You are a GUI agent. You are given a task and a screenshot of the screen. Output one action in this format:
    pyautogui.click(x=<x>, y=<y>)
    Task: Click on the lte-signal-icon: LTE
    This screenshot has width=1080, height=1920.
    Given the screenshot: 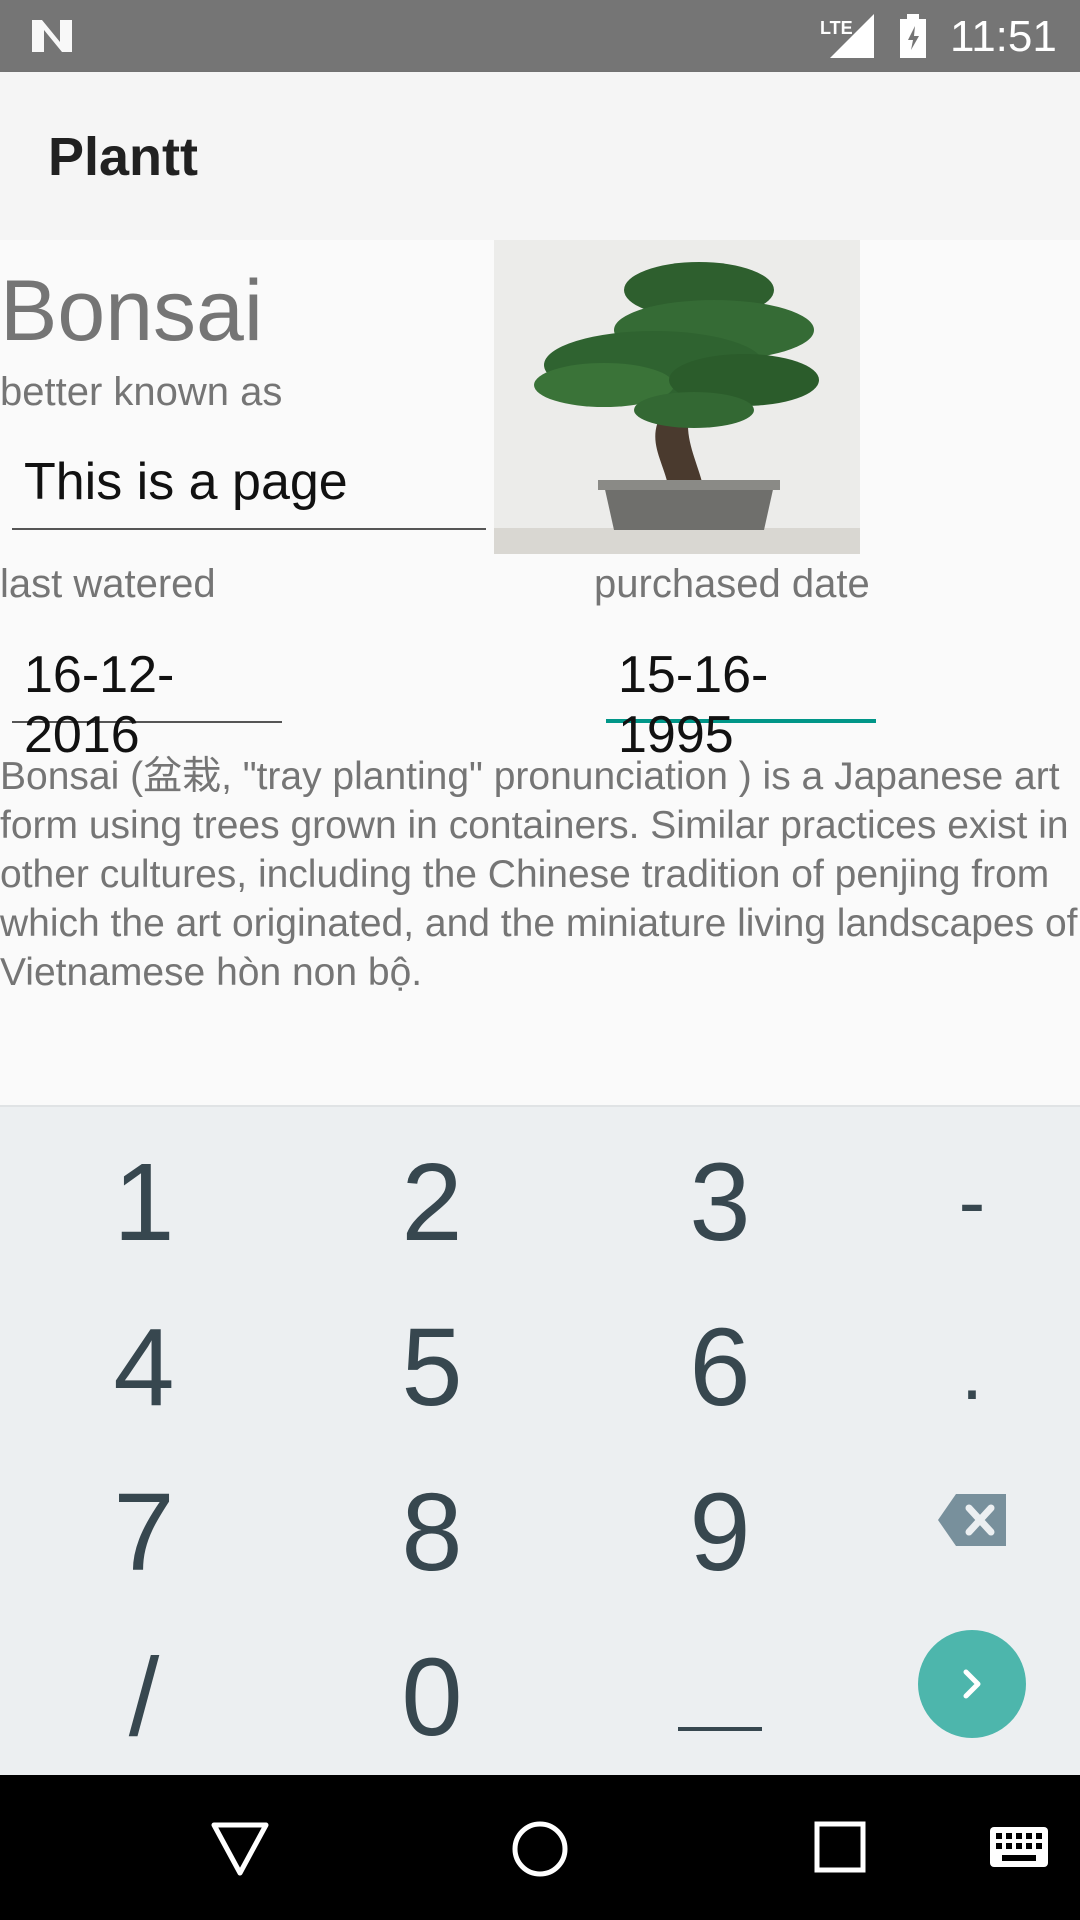 What is the action you would take?
    pyautogui.click(x=847, y=36)
    